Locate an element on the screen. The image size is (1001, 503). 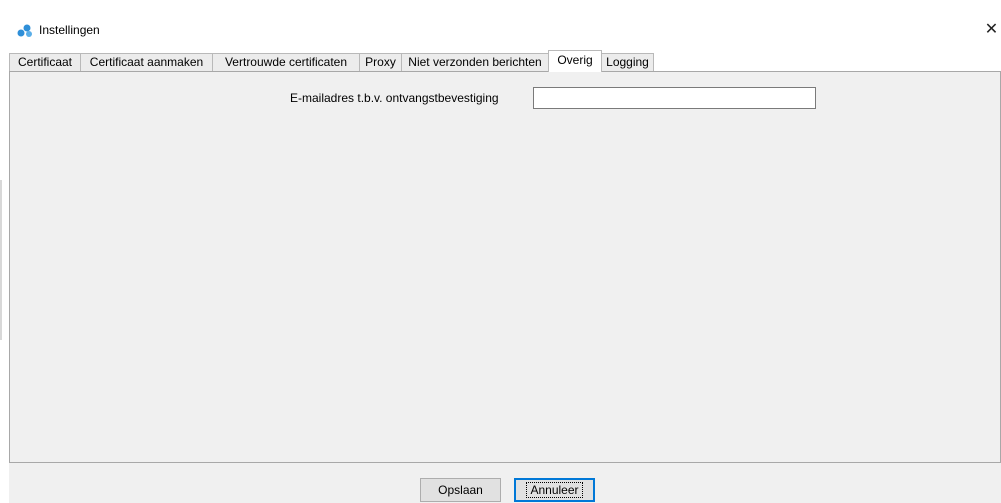
tab-proxy: Proxy is located at coordinates (380, 62).